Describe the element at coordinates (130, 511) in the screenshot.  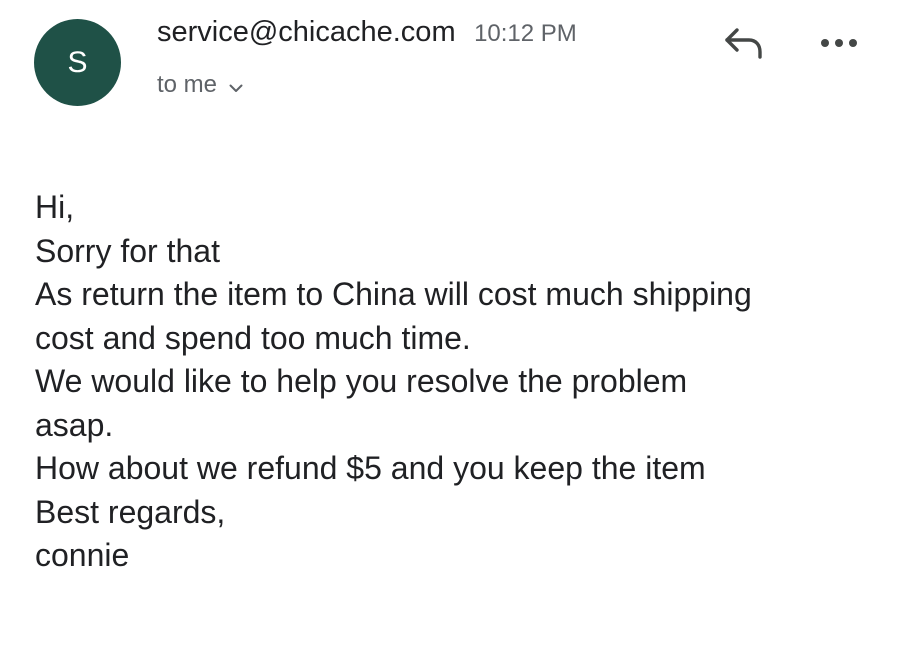
I see `message-line: Best regards,` at that location.